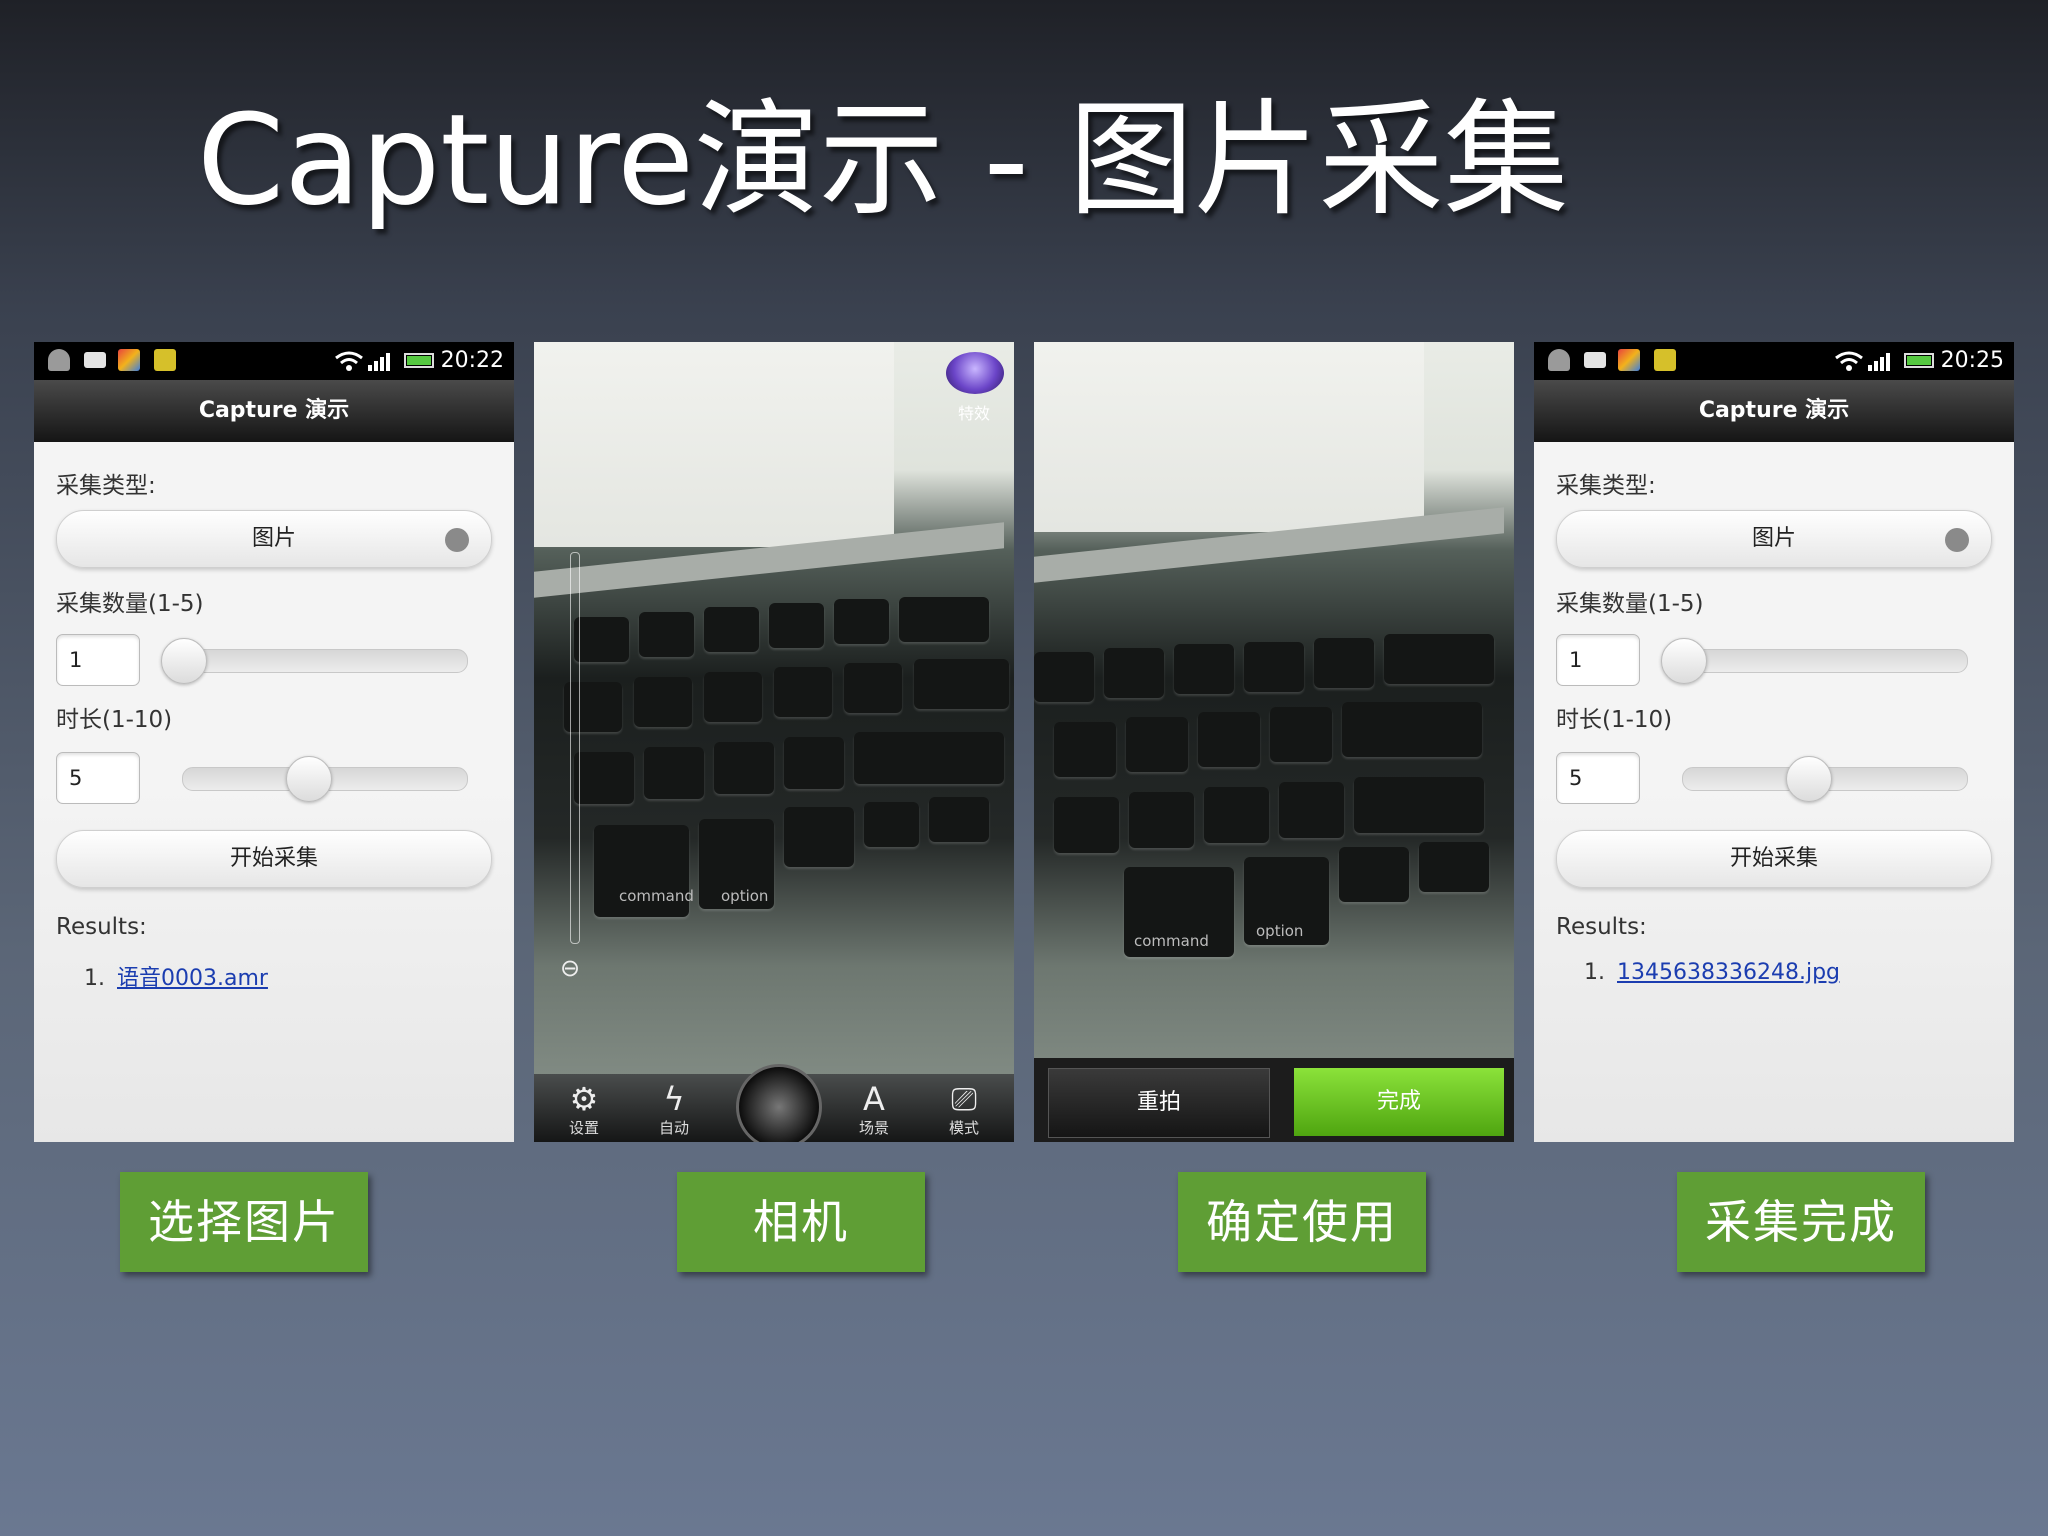 The height and width of the screenshot is (1536, 2048). I want to click on viewfinder-laptop-screen, so click(714, 444).